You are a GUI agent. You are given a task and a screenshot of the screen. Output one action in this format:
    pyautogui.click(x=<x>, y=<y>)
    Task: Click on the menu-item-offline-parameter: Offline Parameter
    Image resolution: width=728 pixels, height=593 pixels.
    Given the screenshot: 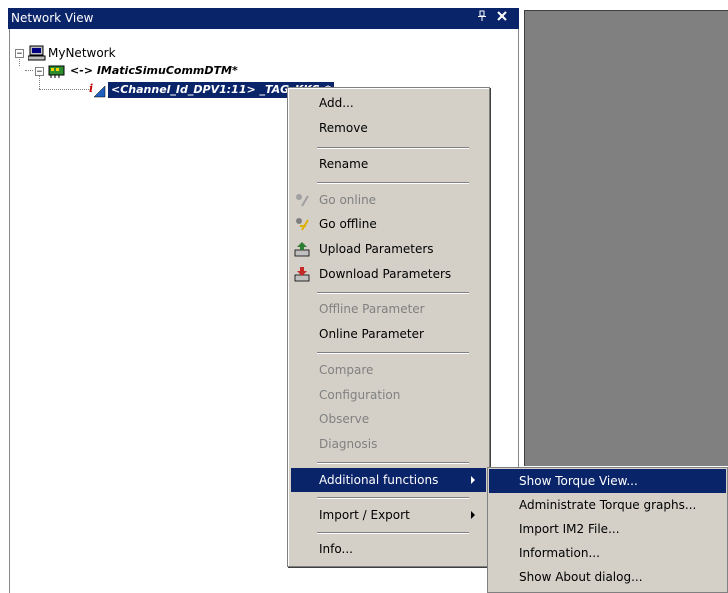 What is the action you would take?
    pyautogui.click(x=388, y=309)
    